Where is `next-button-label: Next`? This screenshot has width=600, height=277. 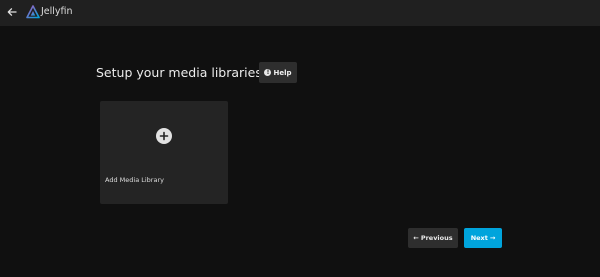
next-button-label: Next is located at coordinates (479, 238).